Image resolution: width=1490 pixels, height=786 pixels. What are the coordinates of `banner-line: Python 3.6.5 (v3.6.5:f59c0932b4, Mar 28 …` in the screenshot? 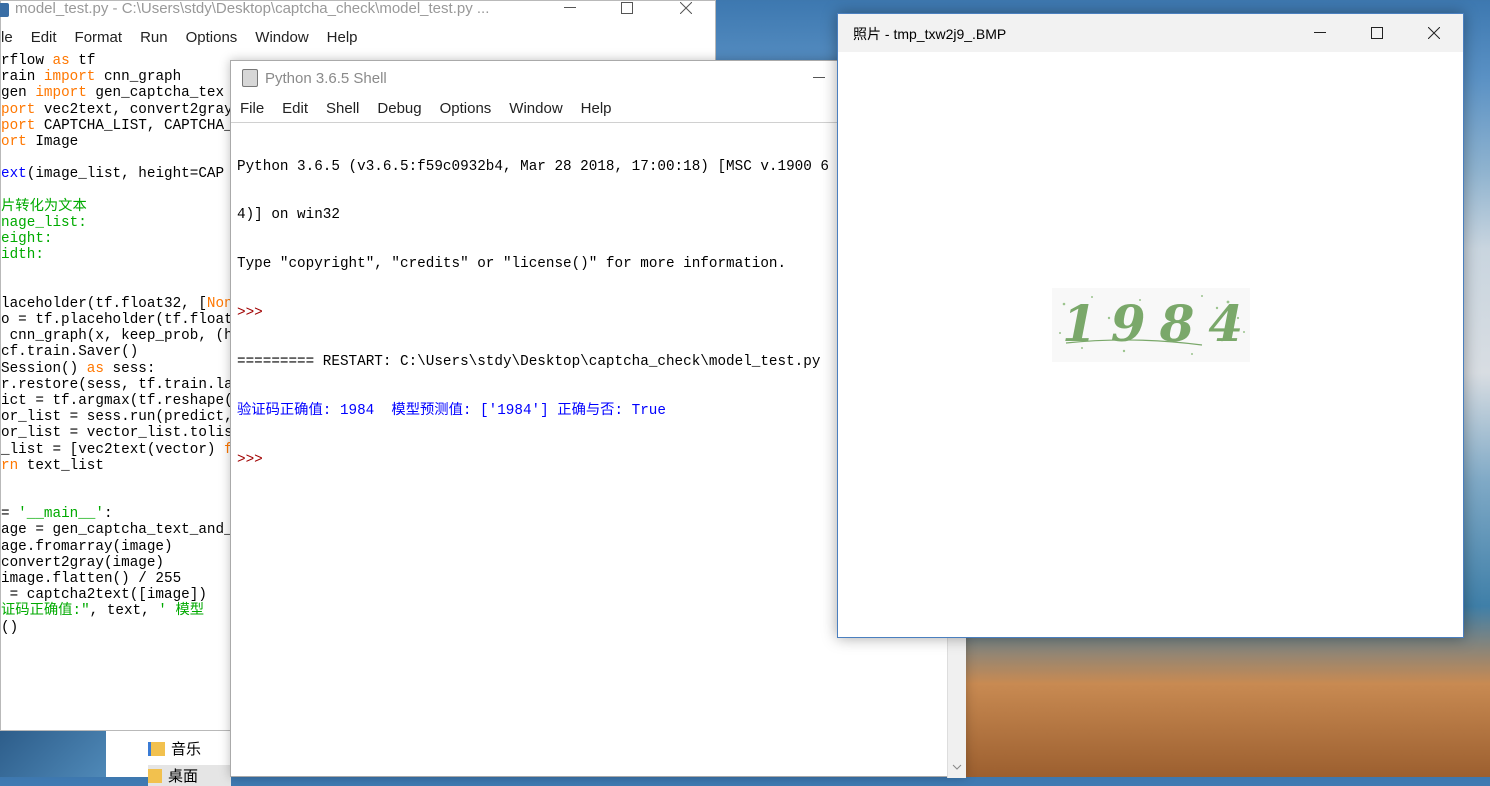 It's located at (533, 166).